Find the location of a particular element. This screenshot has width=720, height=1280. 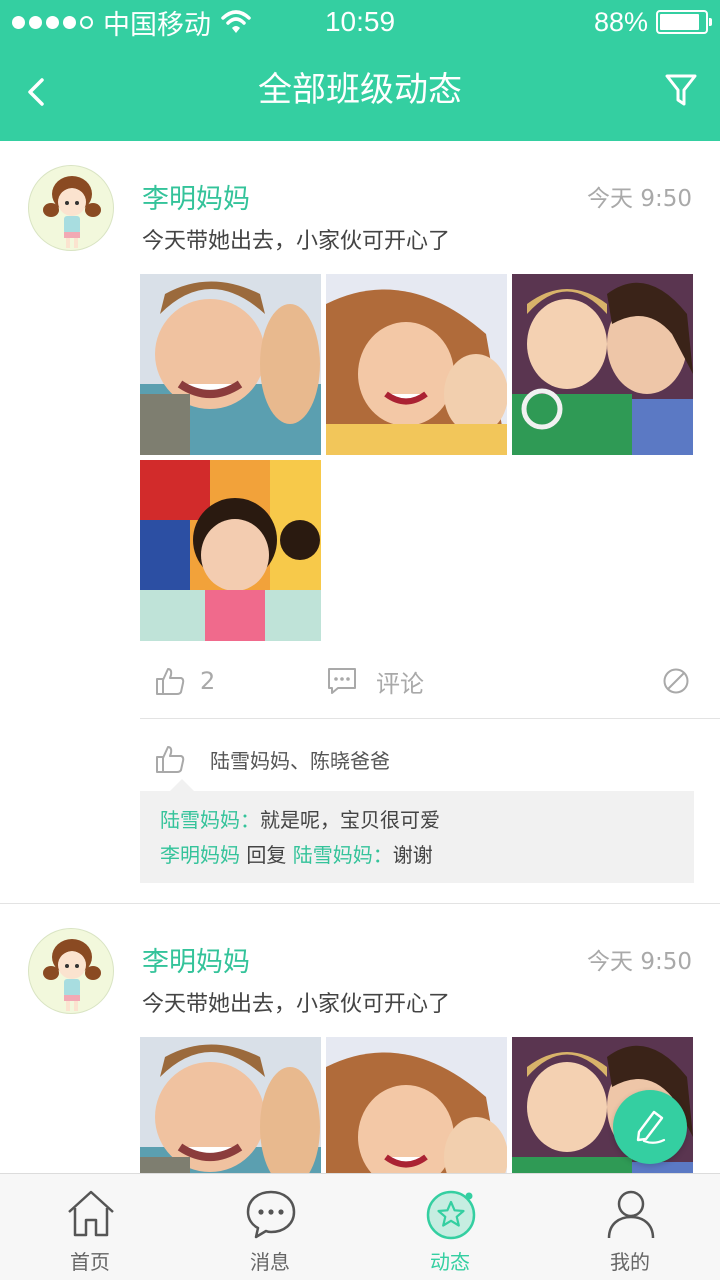

pencil-icon is located at coordinates (651, 1127).